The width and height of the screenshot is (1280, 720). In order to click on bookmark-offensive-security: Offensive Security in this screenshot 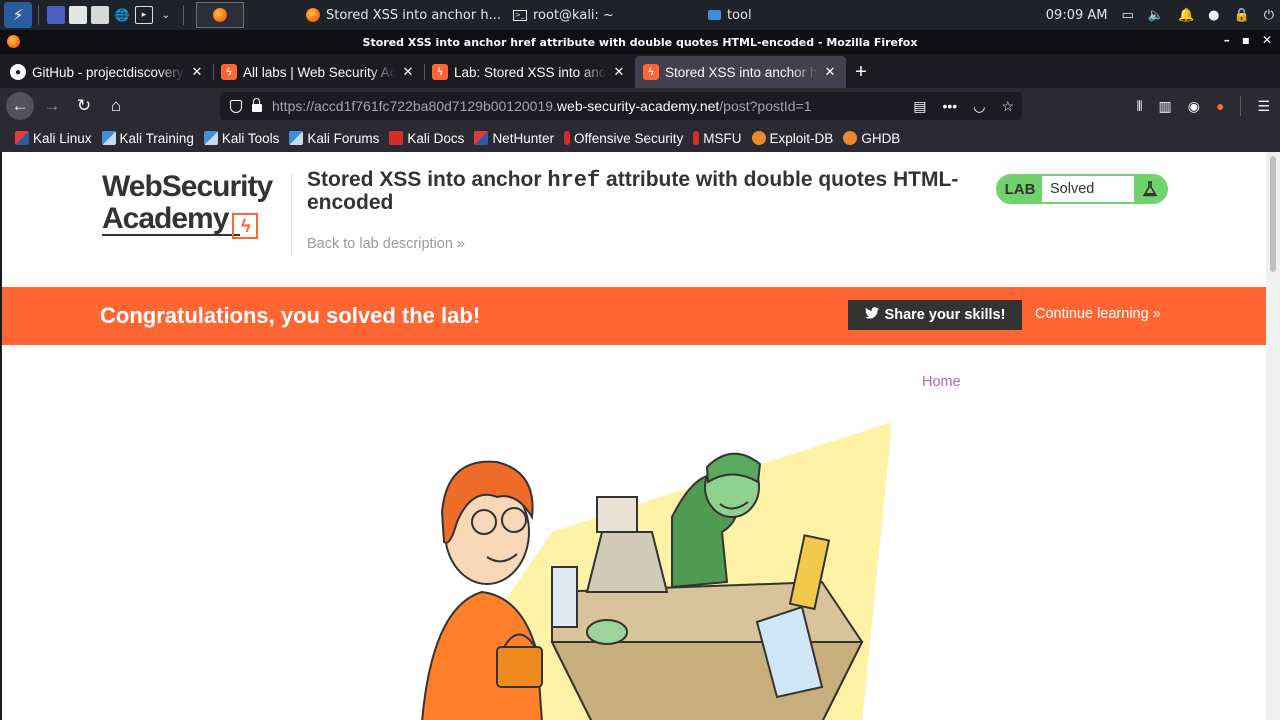, I will do `click(623, 138)`.